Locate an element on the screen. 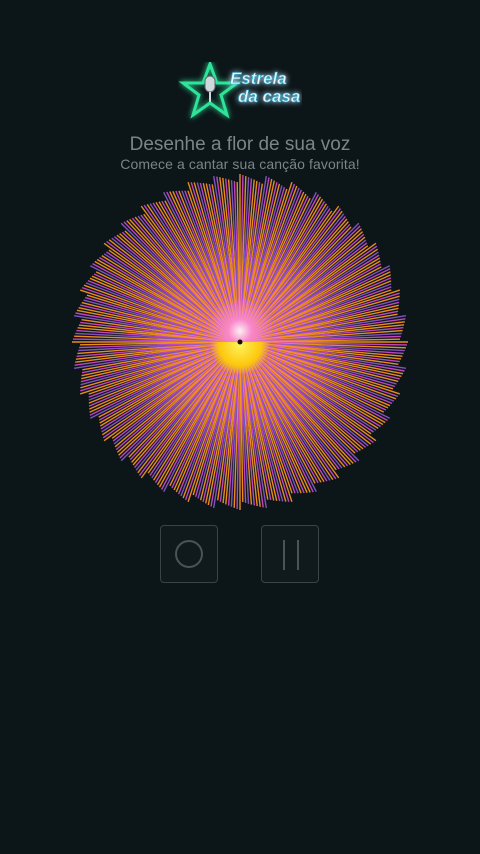 The image size is (480, 854). record-button is located at coordinates (189, 554).